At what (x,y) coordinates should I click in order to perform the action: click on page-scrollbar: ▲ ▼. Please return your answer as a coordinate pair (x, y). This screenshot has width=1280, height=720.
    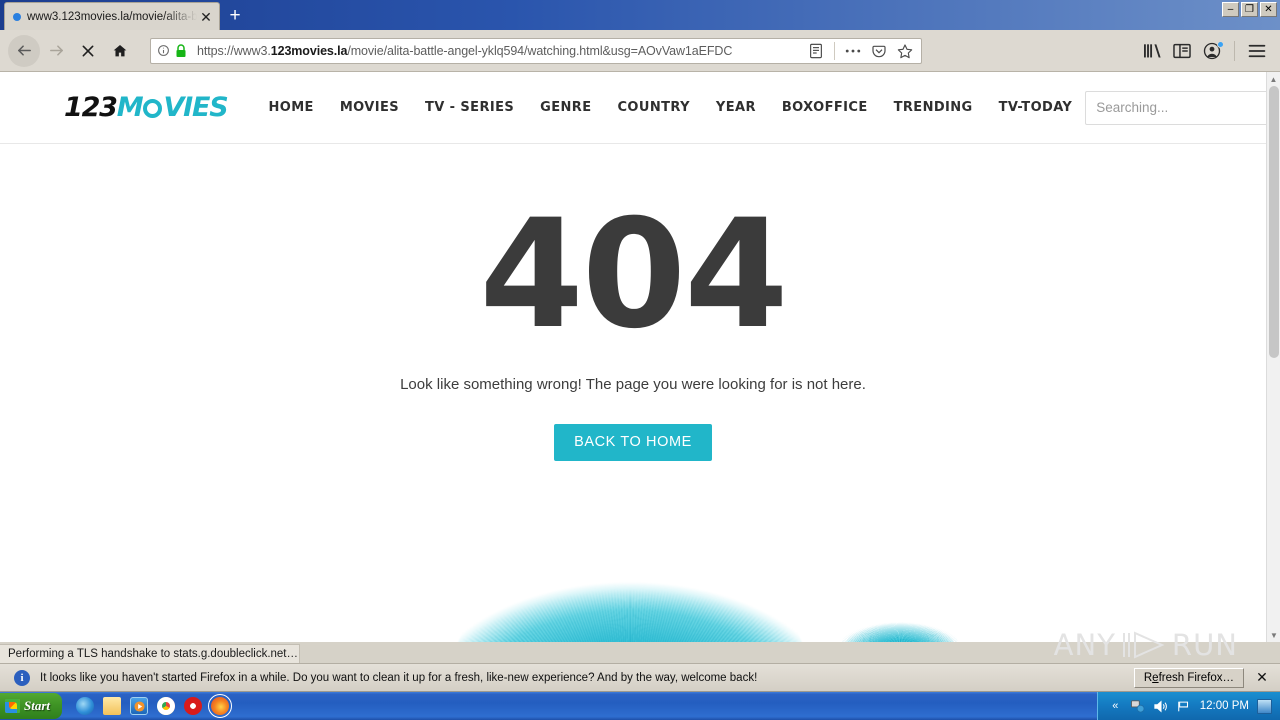
    Looking at the image, I should click on (1273, 357).